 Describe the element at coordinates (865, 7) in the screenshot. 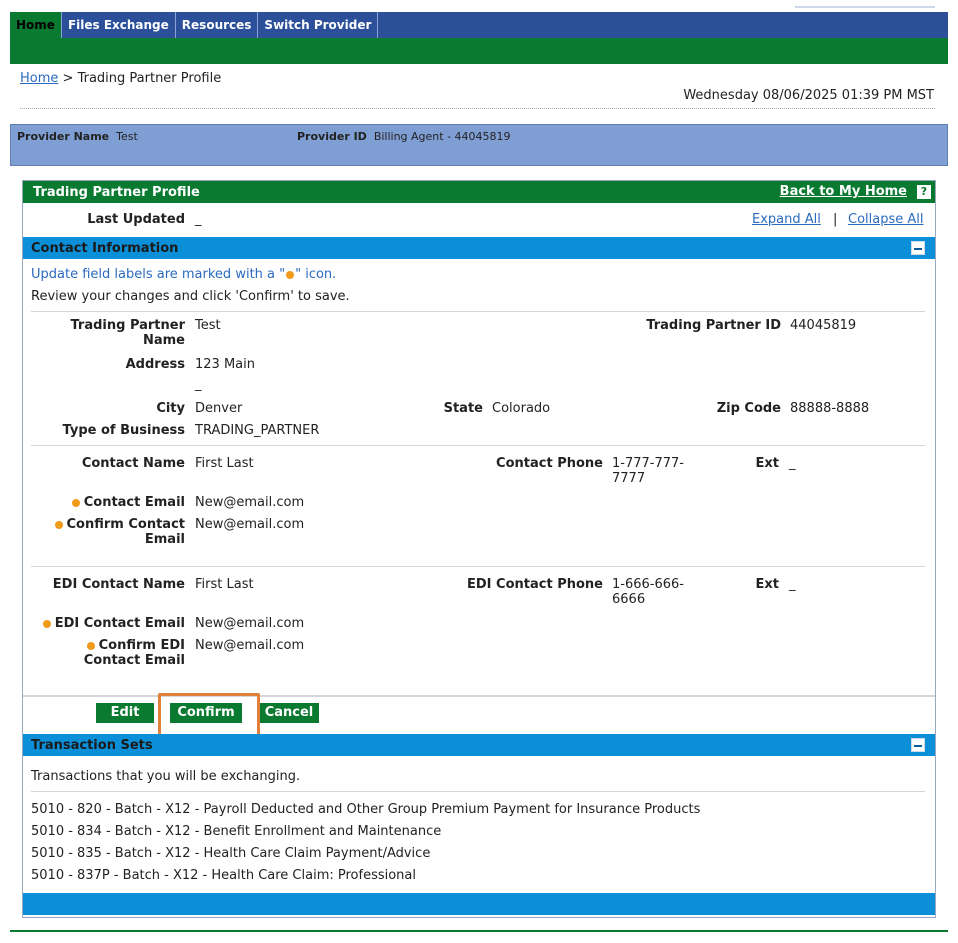

I see `top-decor-line` at that location.